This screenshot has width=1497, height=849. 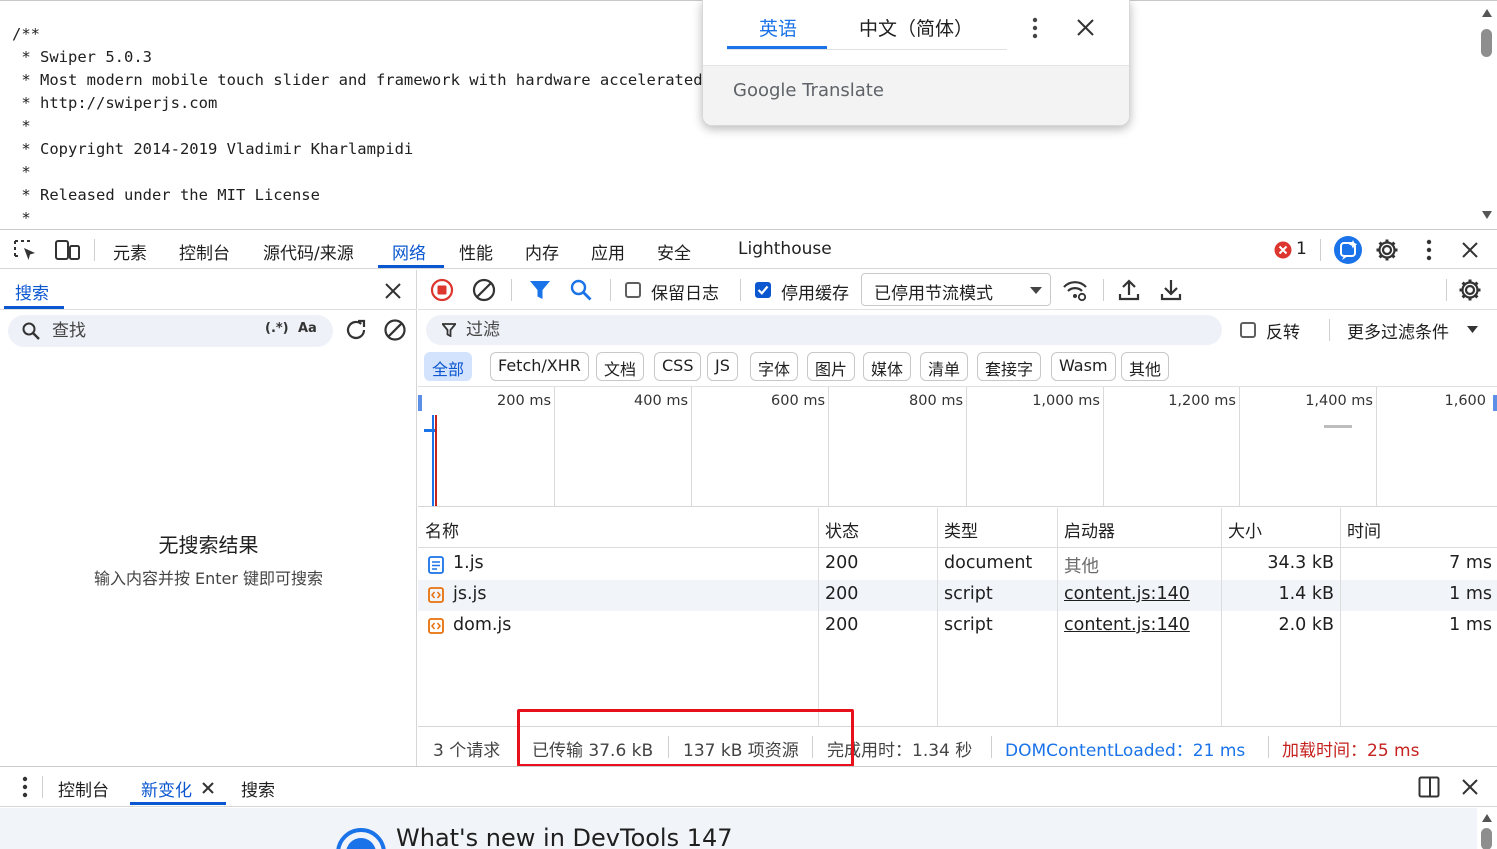 What do you see at coordinates (393, 291) in the screenshot?
I see `close-search-icon` at bounding box center [393, 291].